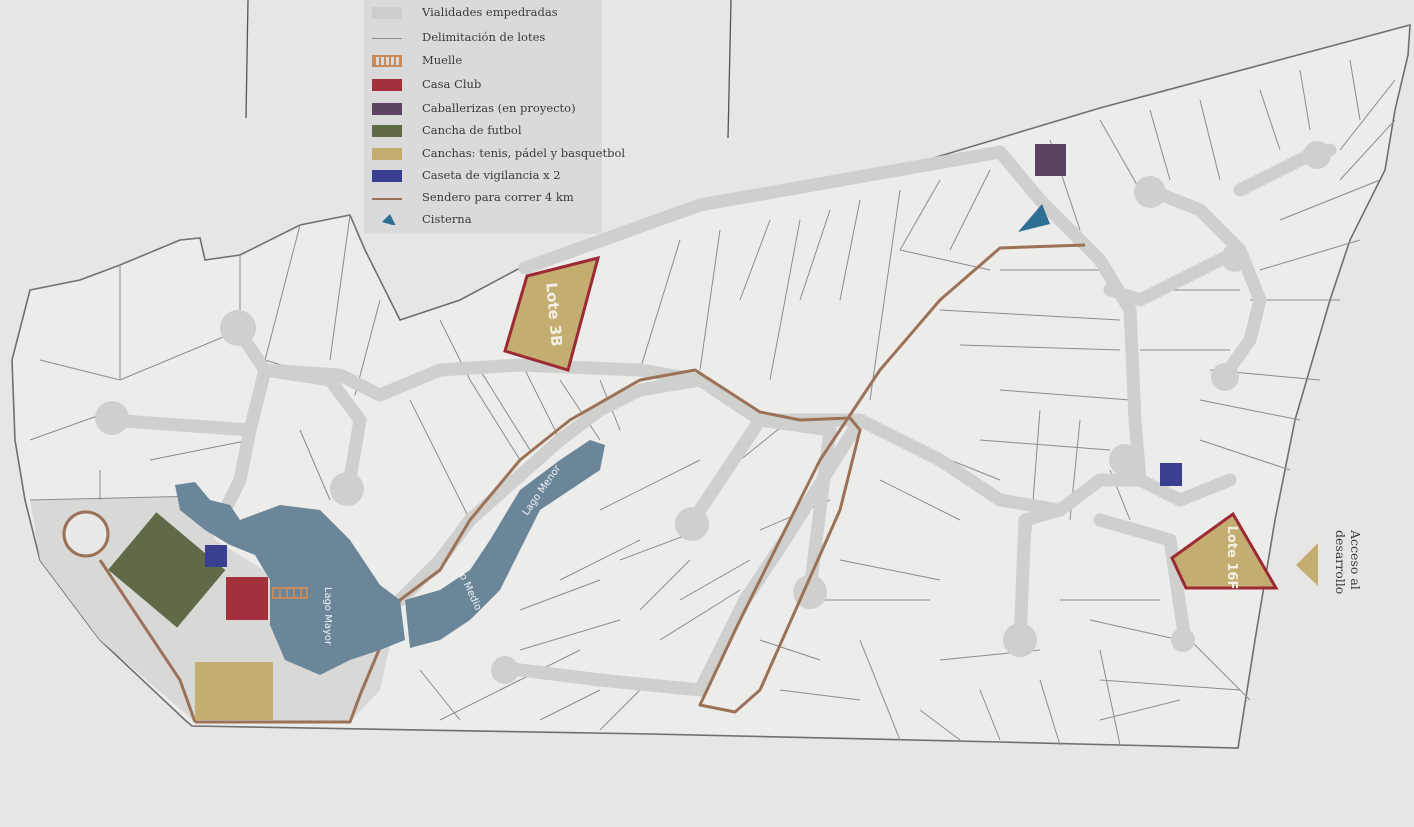  I want to click on paved-road-swatch-icon, so click(387, 13).